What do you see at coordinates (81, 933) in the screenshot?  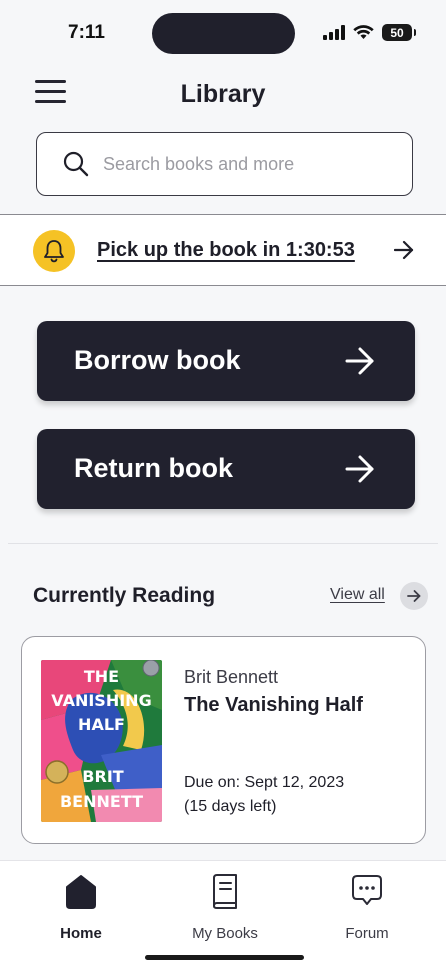 I see `nav-label-home: Home` at bounding box center [81, 933].